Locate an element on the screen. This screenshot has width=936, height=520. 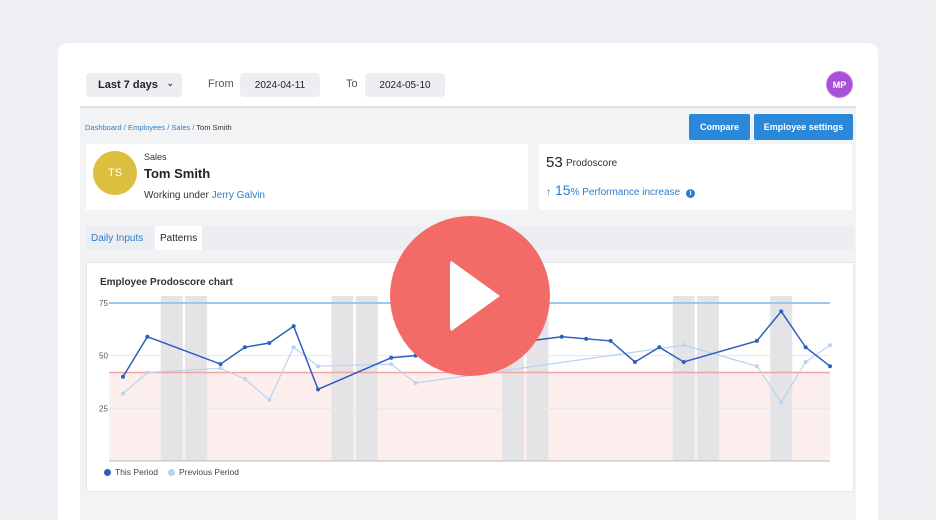
tab-patterns: Patterns is located at coordinates (179, 238).